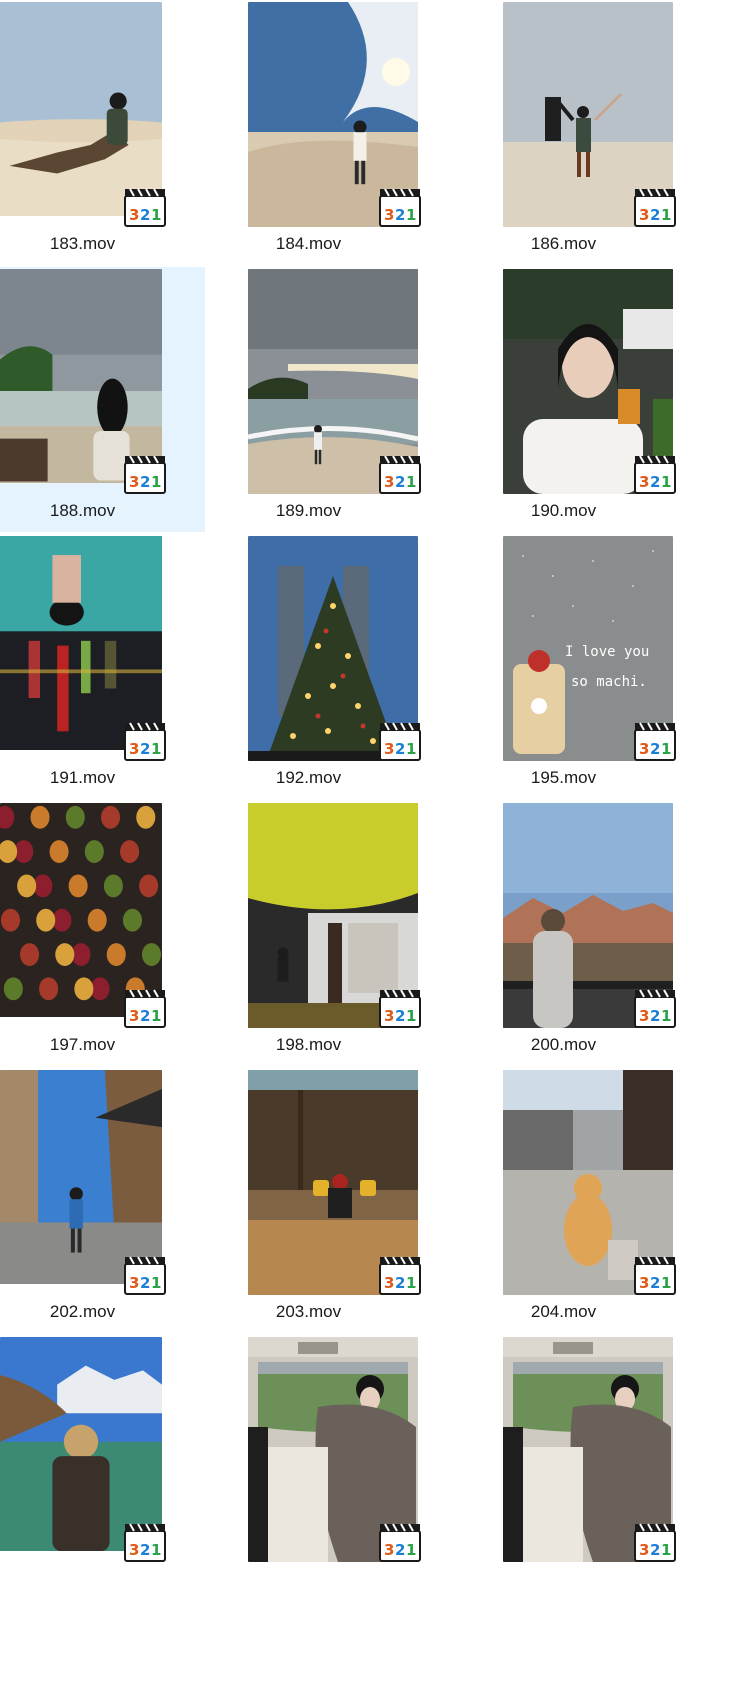  Describe the element at coordinates (568, 933) in the screenshot. I see `file-item: 3 2 1 200.mov` at that location.